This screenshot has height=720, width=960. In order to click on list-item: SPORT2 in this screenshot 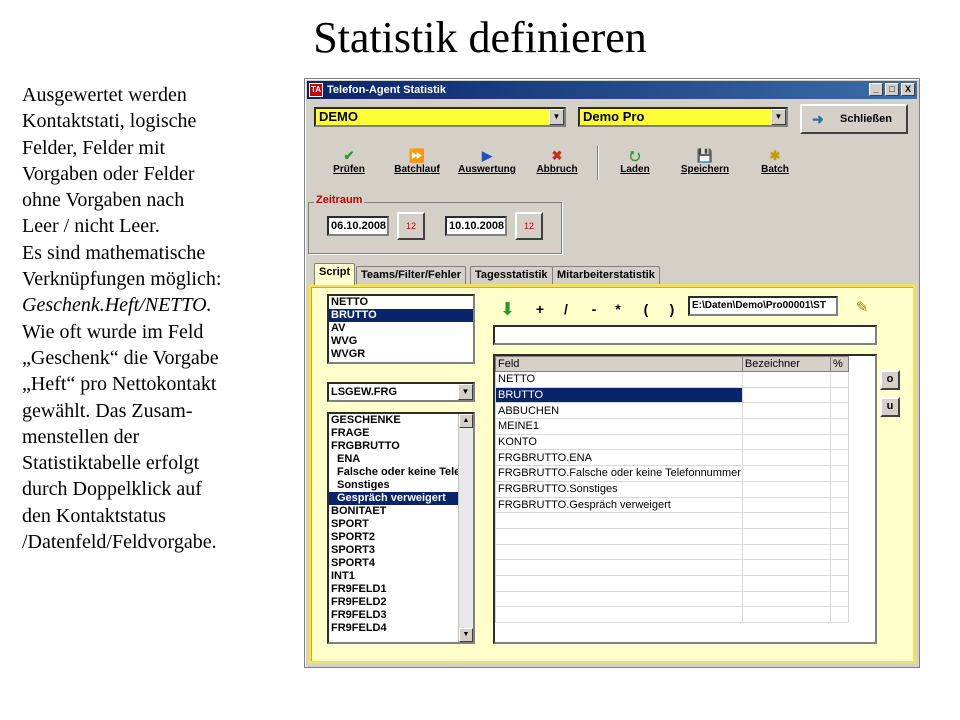, I will do `click(393, 537)`.